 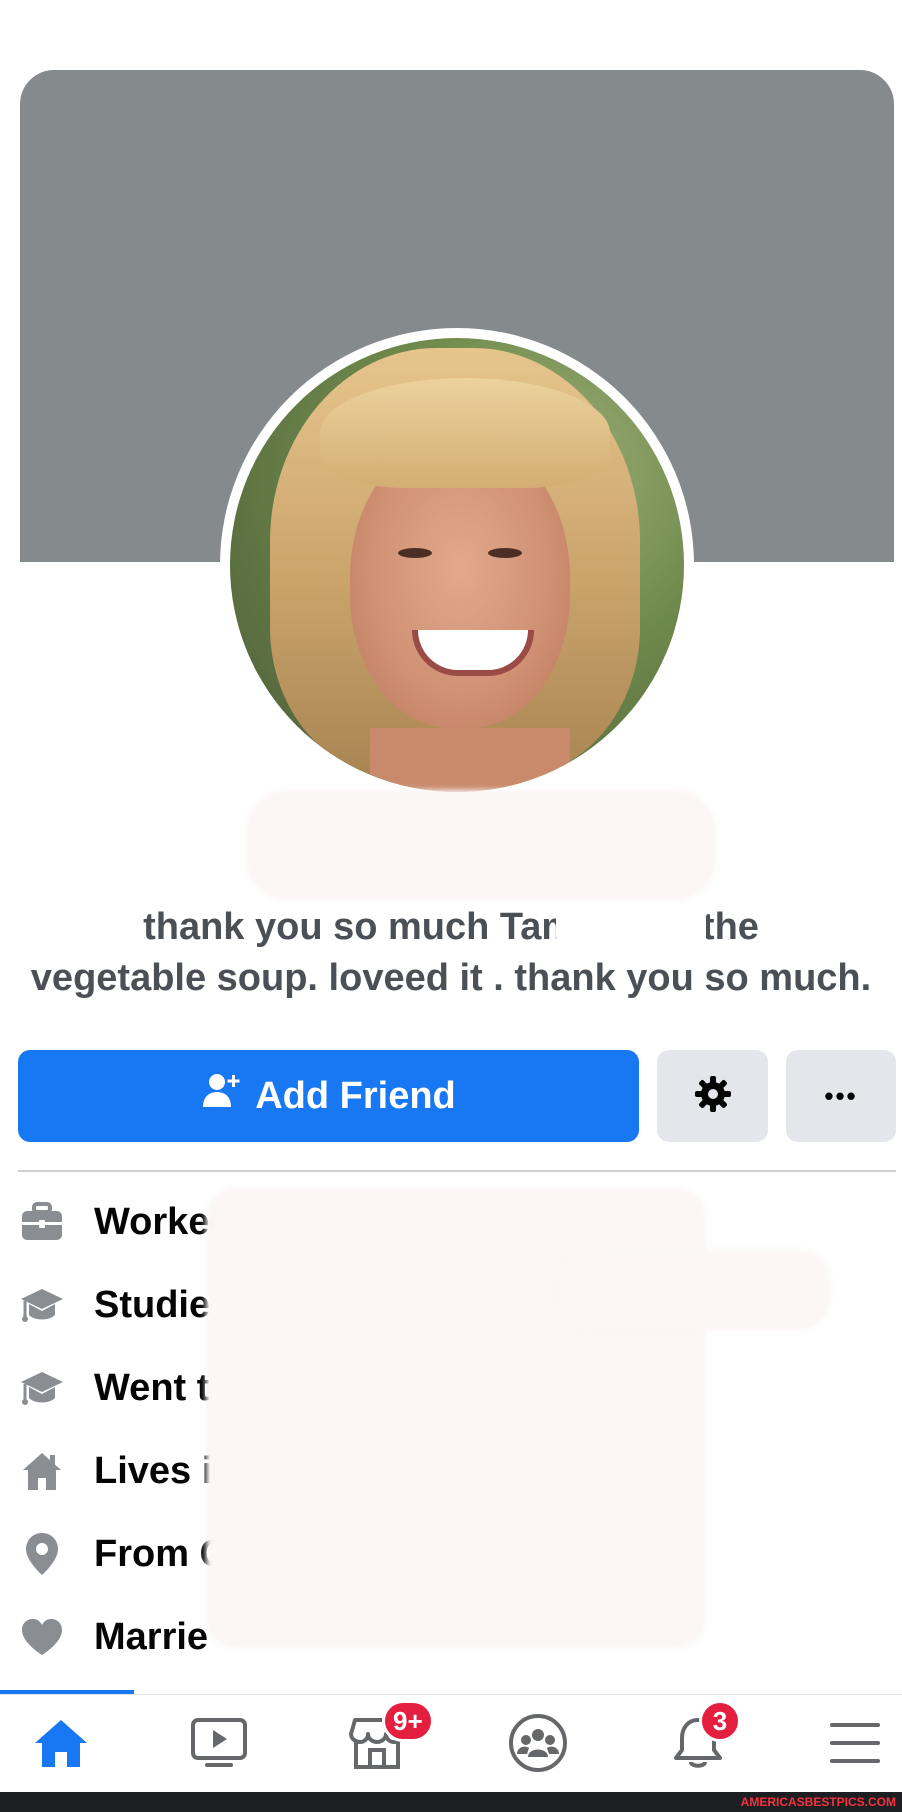 I want to click on redacted-surname, so click(x=631, y=928).